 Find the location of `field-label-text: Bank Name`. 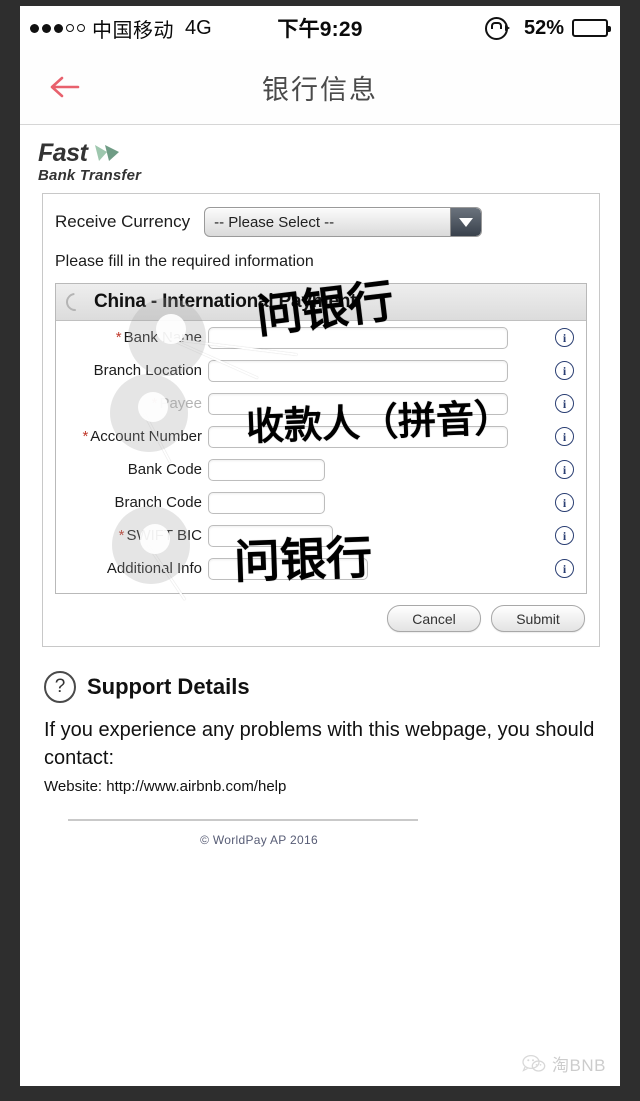

field-label-text: Bank Name is located at coordinates (162, 337).